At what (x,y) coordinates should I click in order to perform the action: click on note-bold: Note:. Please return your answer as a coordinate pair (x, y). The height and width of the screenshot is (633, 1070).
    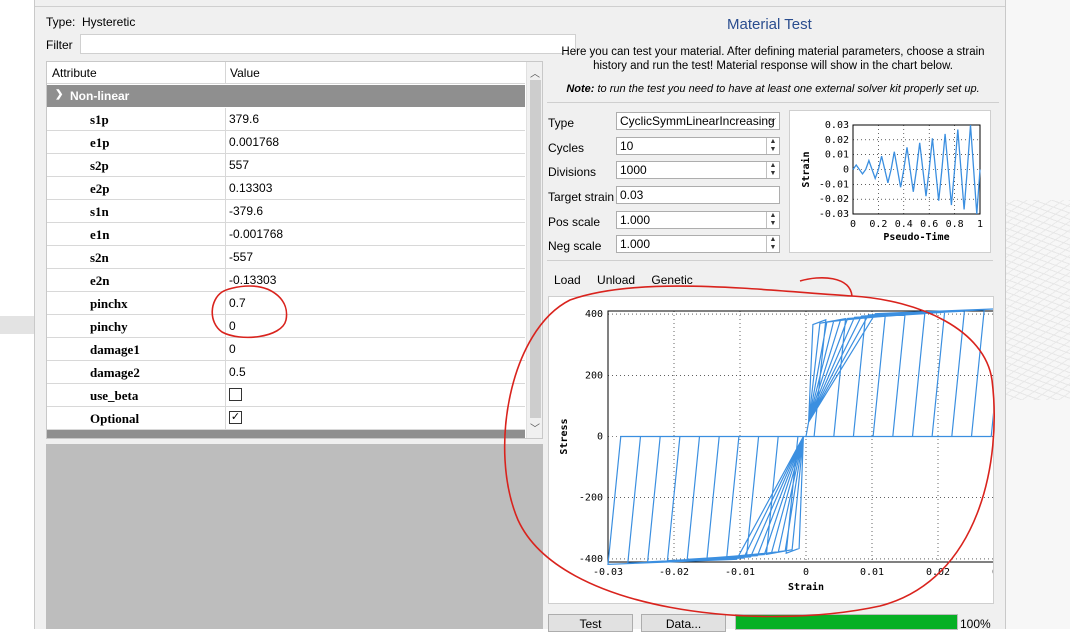
    Looking at the image, I should click on (580, 89).